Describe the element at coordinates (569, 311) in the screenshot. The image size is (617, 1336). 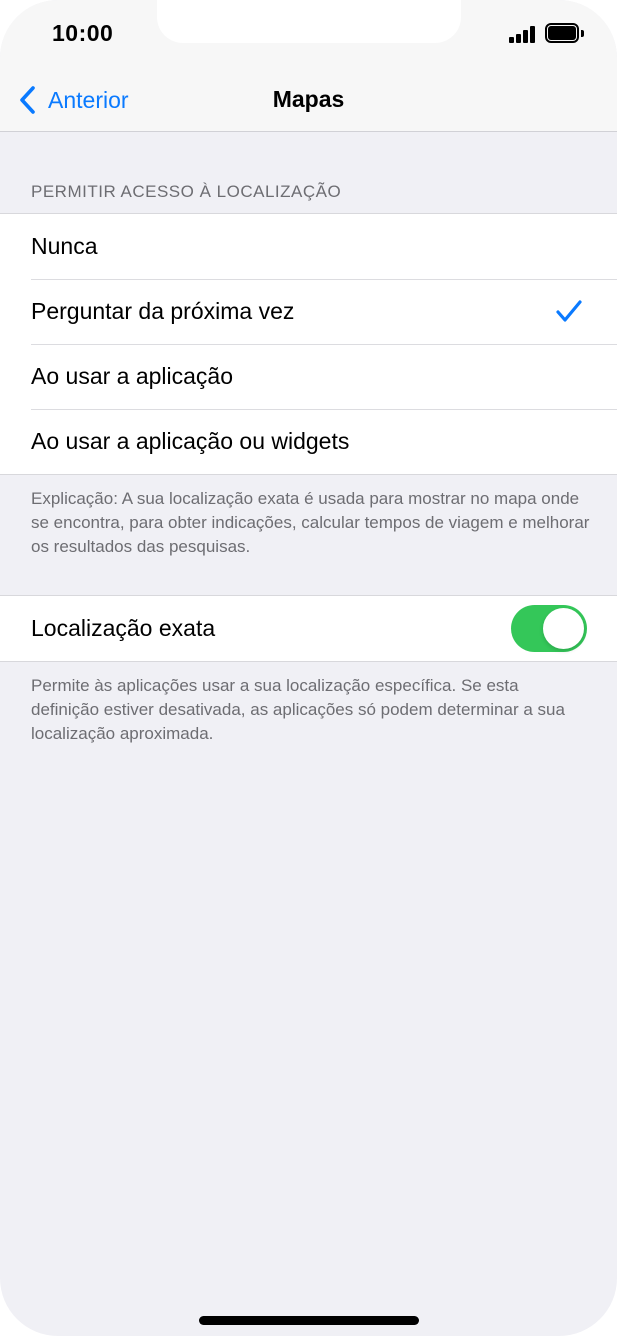
I see `checkmark-icon` at that location.